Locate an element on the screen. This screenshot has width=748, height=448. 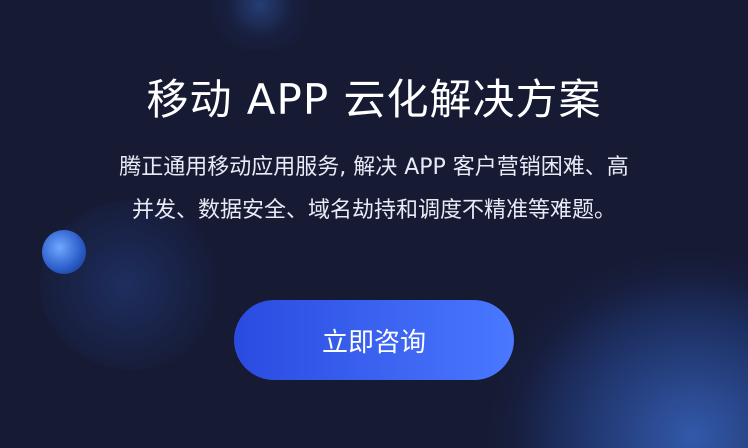
decorative-particle-sphere is located at coordinates (260, 25).